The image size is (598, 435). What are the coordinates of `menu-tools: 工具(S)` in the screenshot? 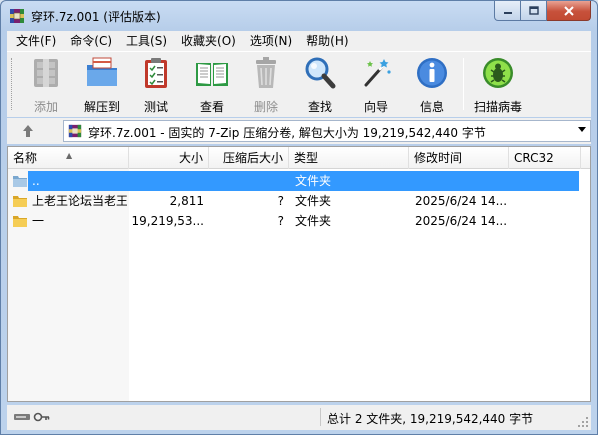 It's located at (146, 41).